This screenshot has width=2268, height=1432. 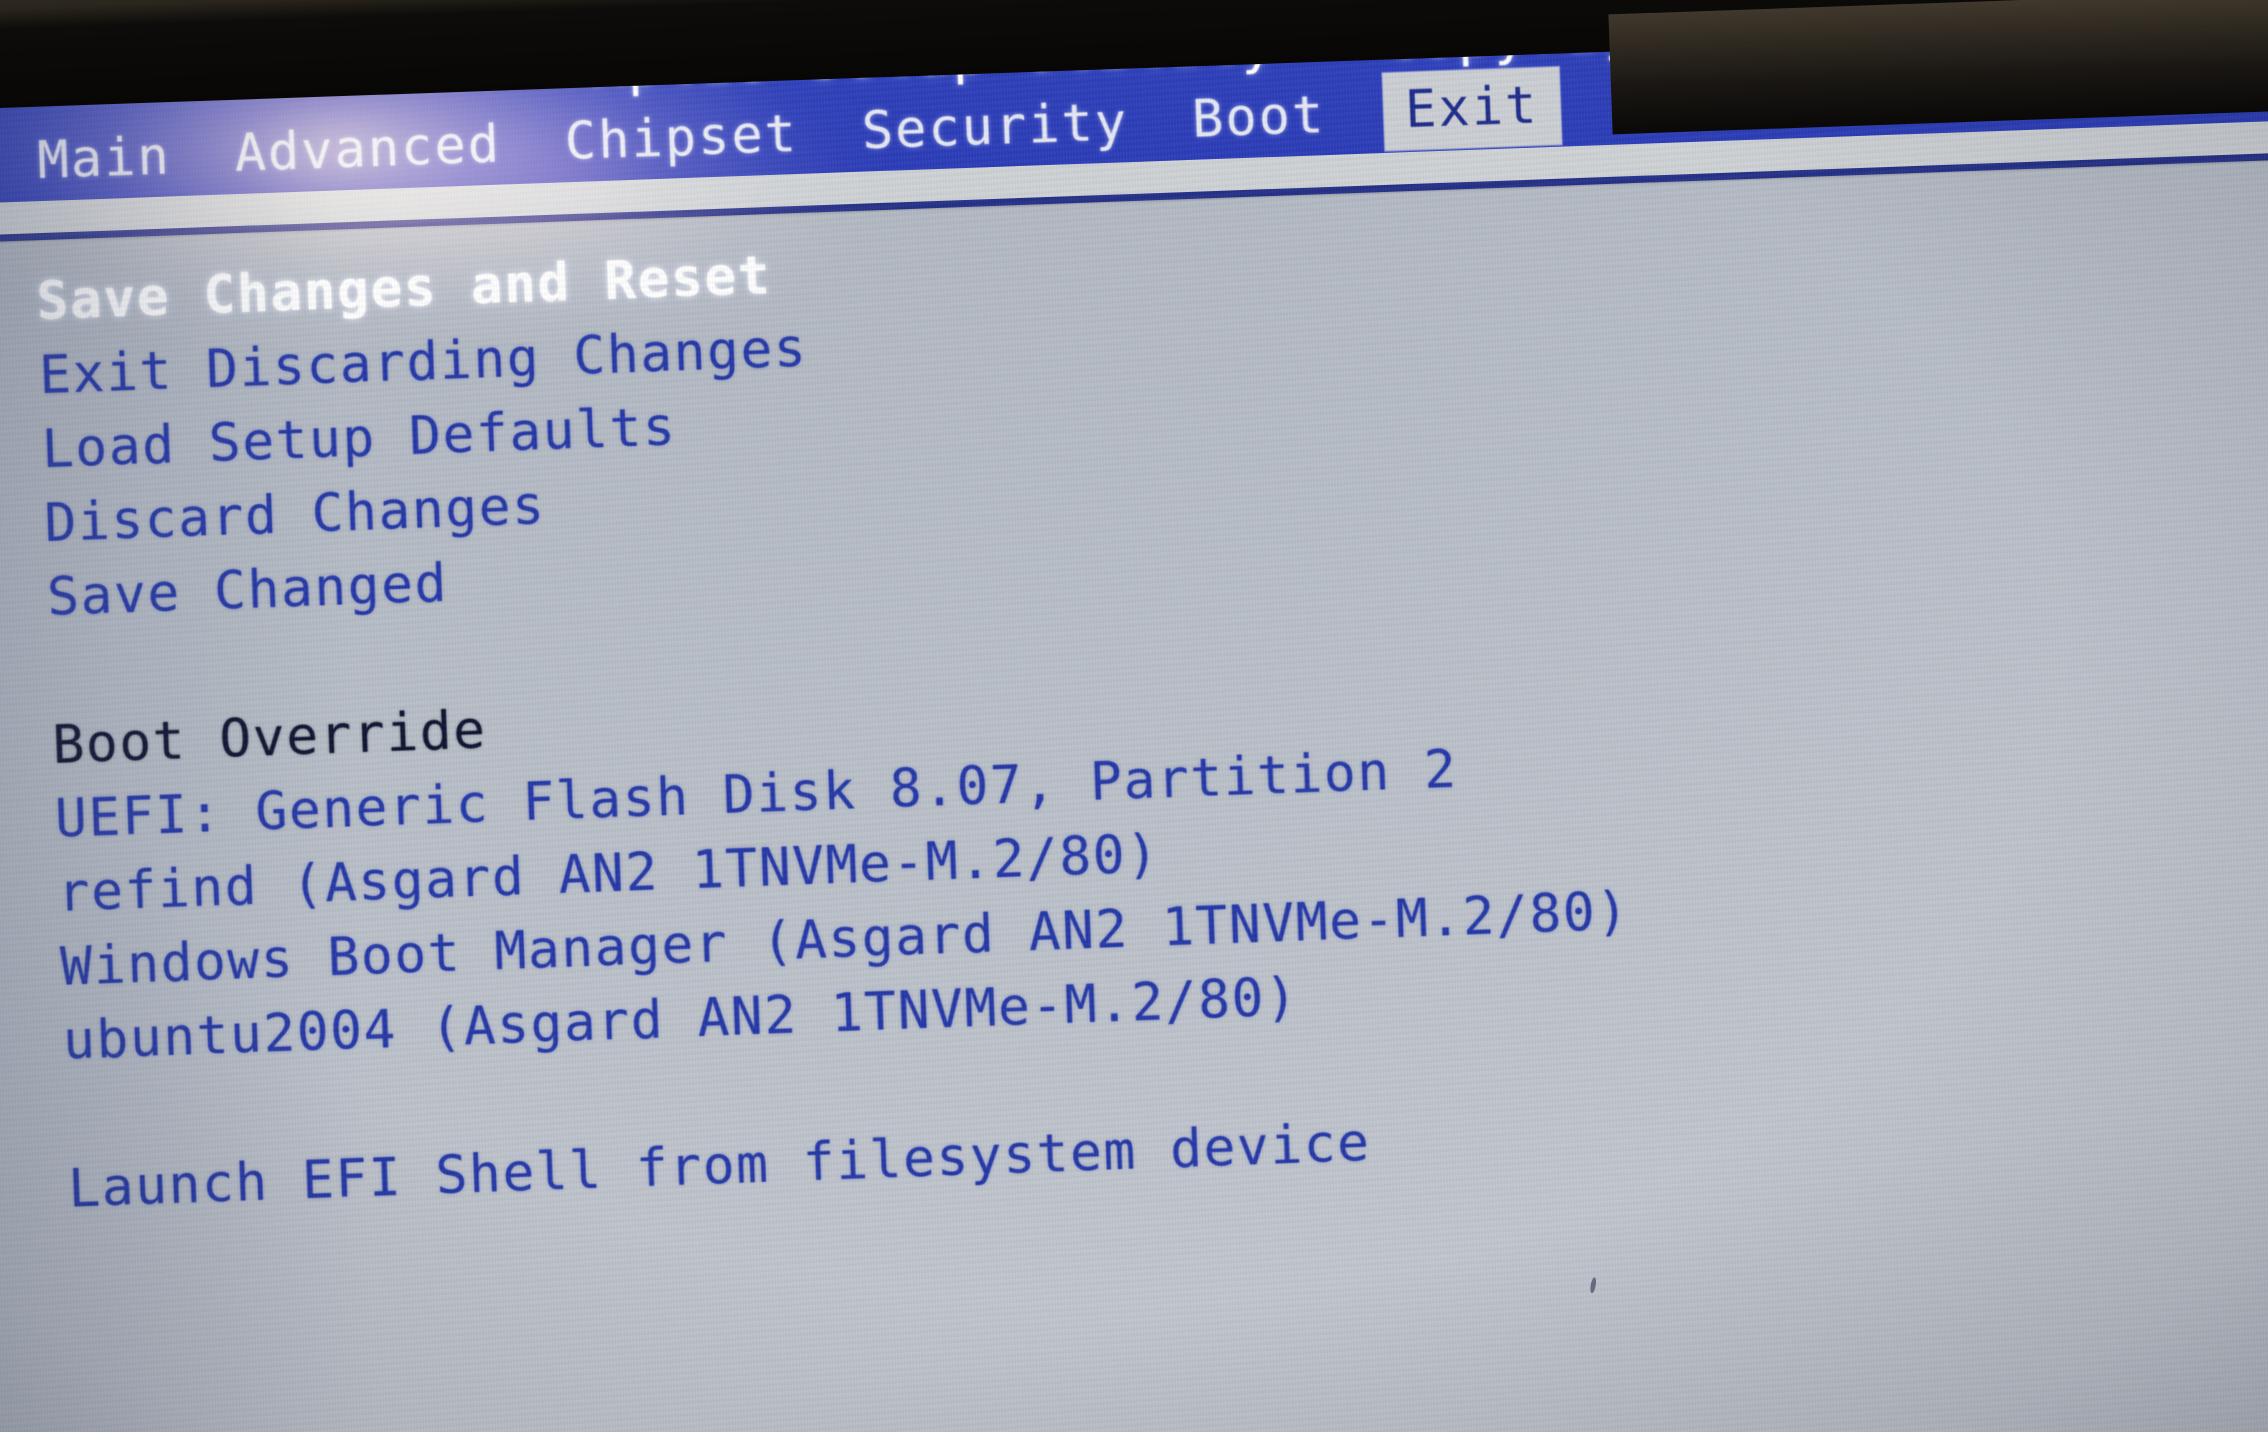 What do you see at coordinates (367, 149) in the screenshot?
I see `tab-advanced: Advanced` at bounding box center [367, 149].